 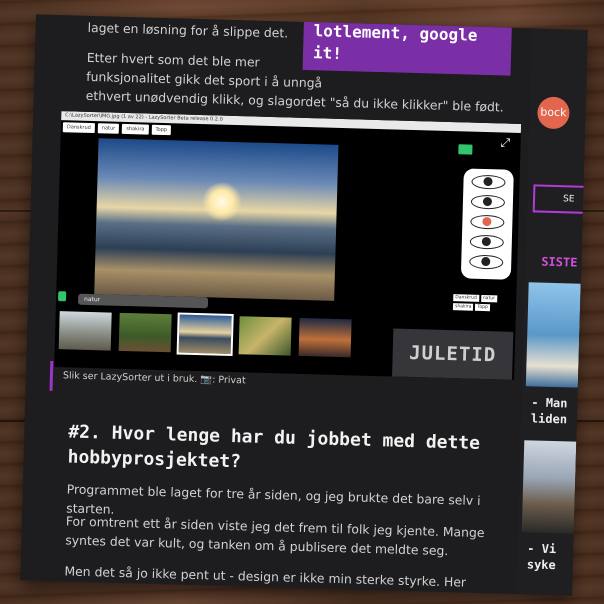 What do you see at coordinates (135, 129) in the screenshot?
I see `tag-button: shakira` at bounding box center [135, 129].